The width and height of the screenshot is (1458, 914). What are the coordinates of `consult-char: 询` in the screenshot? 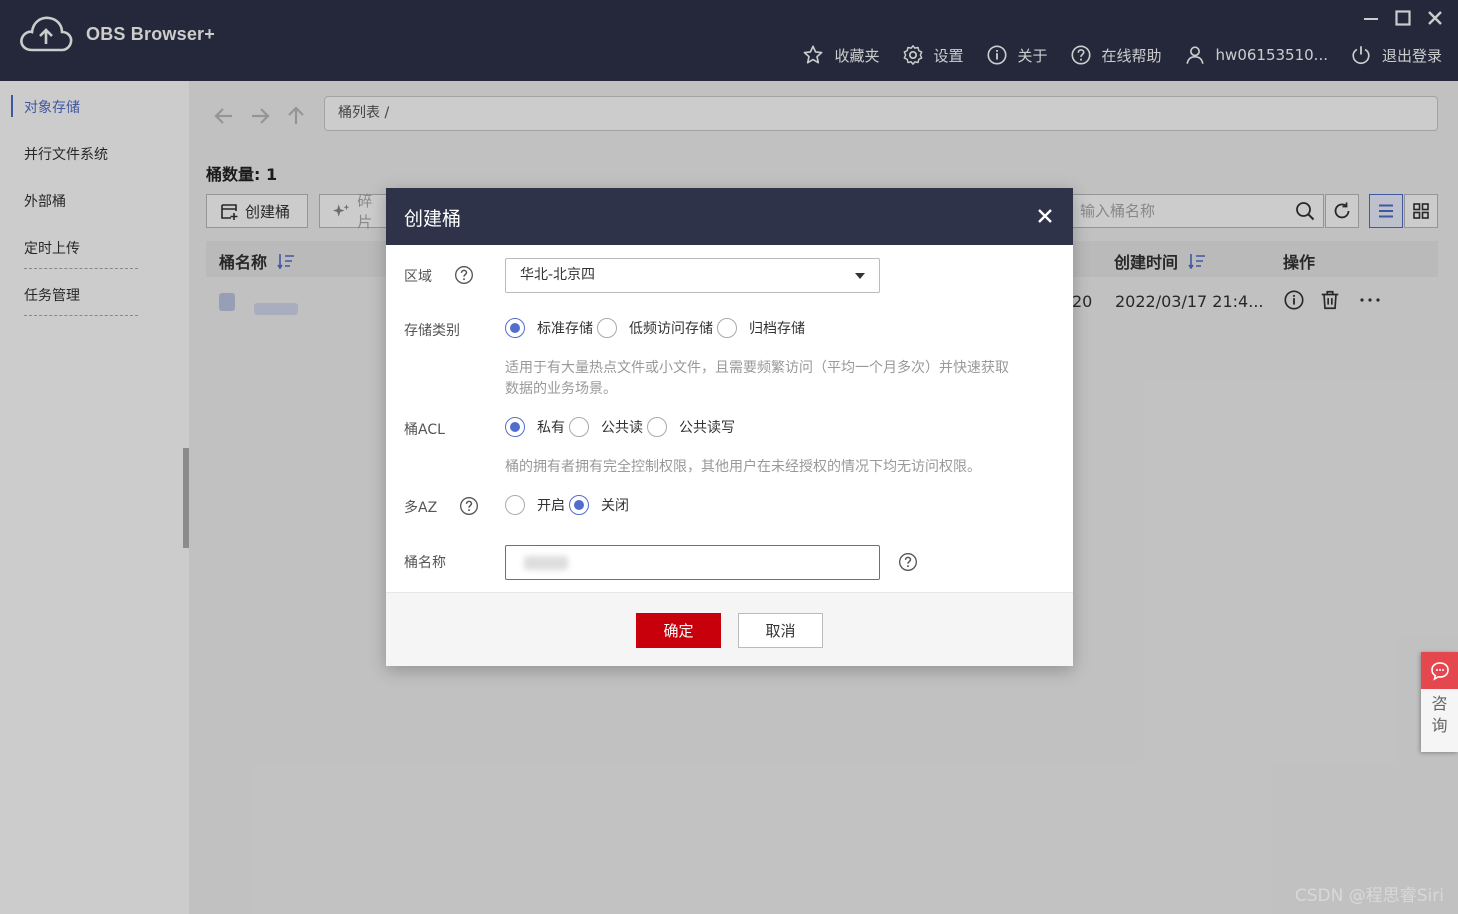 It's located at (1439, 725).